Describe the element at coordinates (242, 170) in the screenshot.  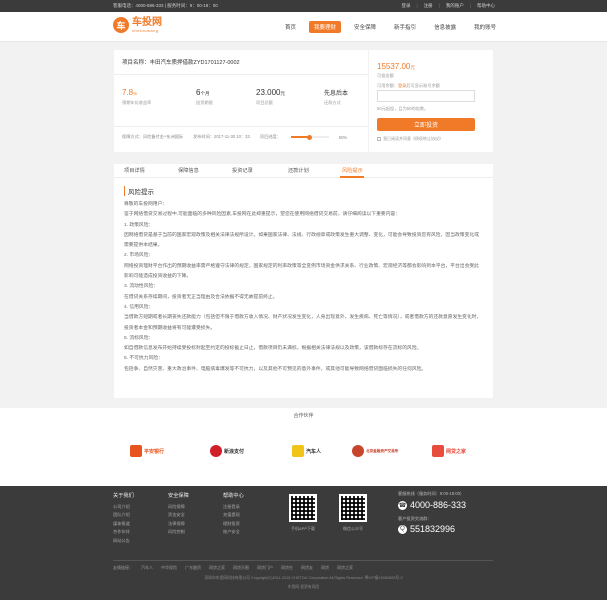
I see `tab-records: 投资记录` at that location.